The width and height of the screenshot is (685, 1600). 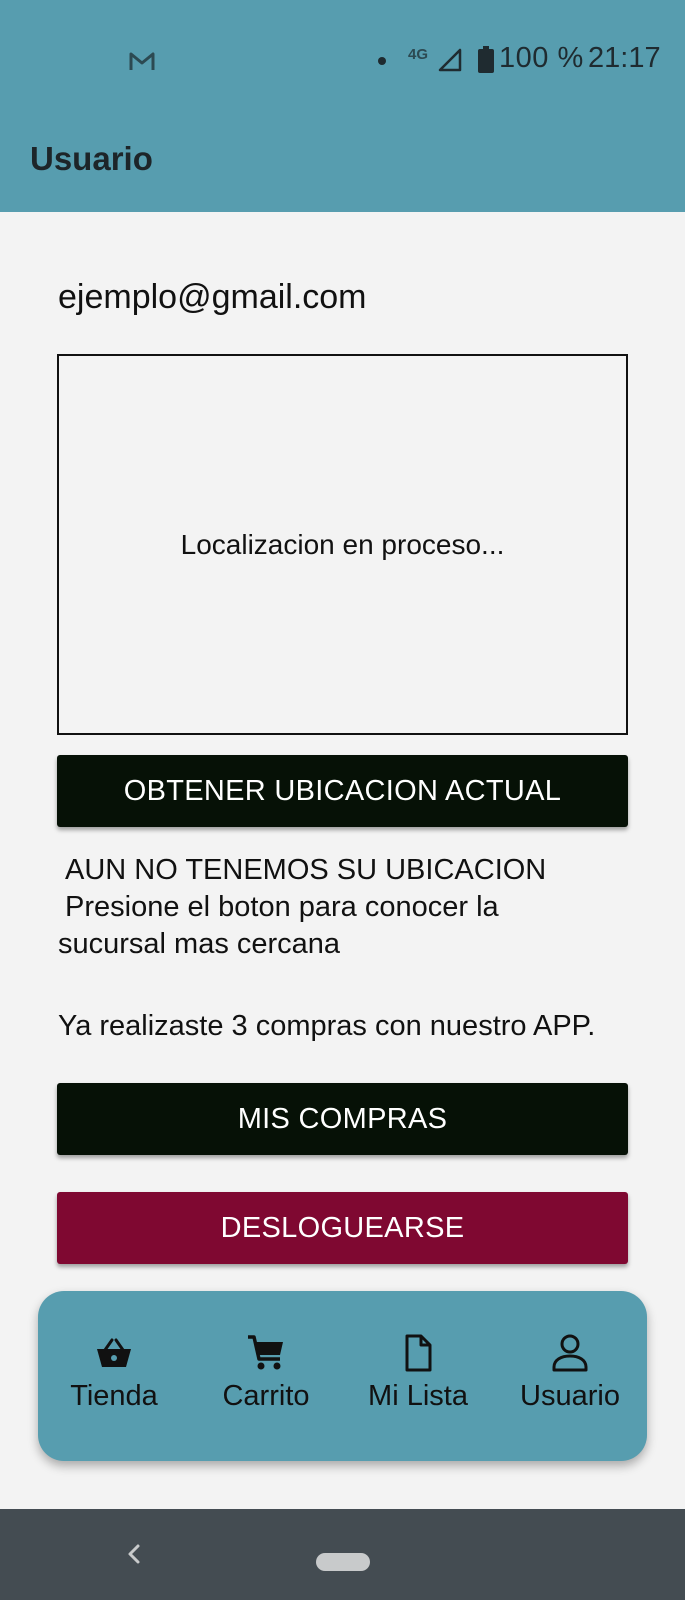 What do you see at coordinates (91, 158) in the screenshot?
I see `page-title: Usuario` at bounding box center [91, 158].